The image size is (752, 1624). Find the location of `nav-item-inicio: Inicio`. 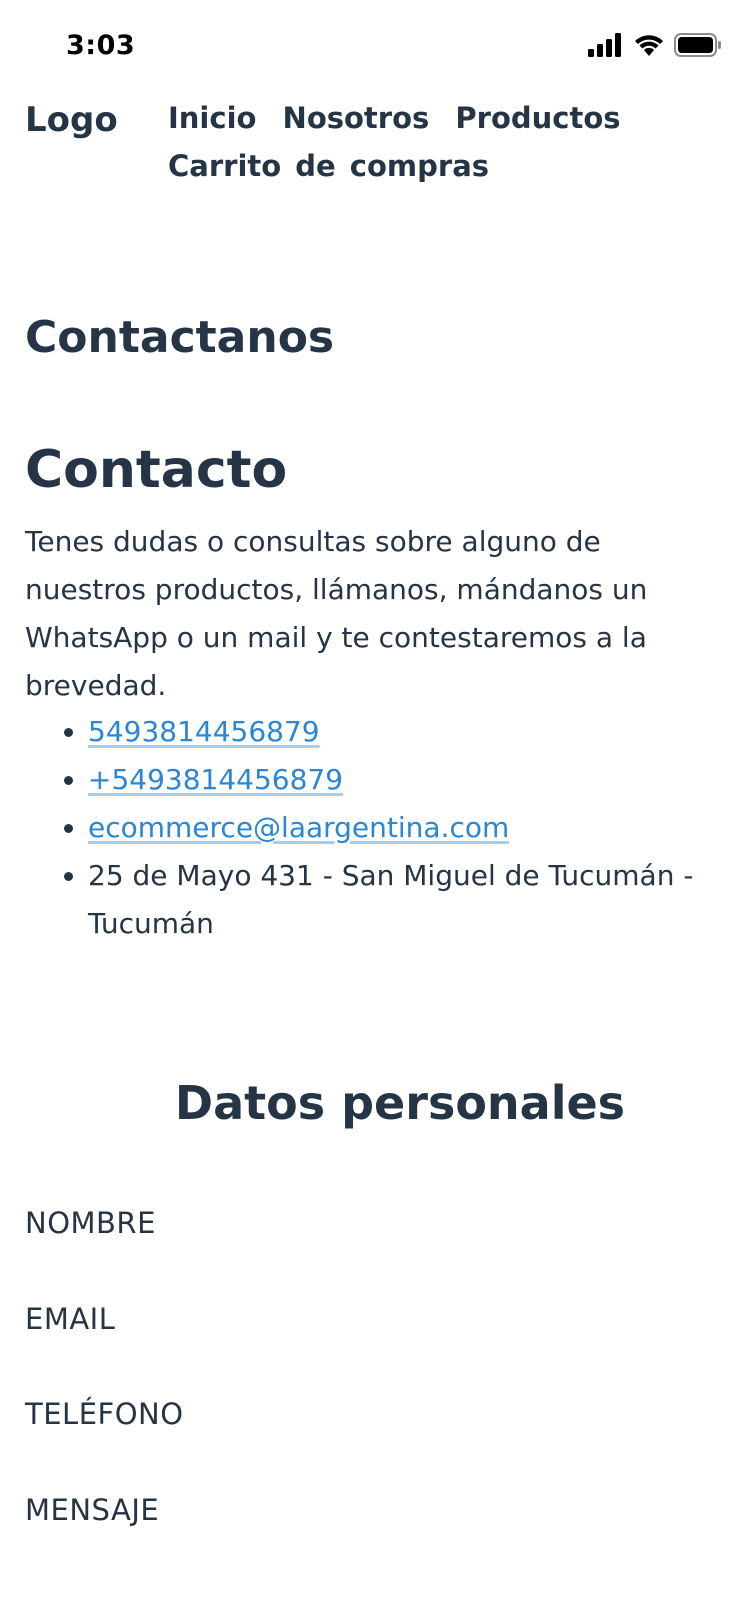

nav-item-inicio: Inicio is located at coordinates (212, 118).